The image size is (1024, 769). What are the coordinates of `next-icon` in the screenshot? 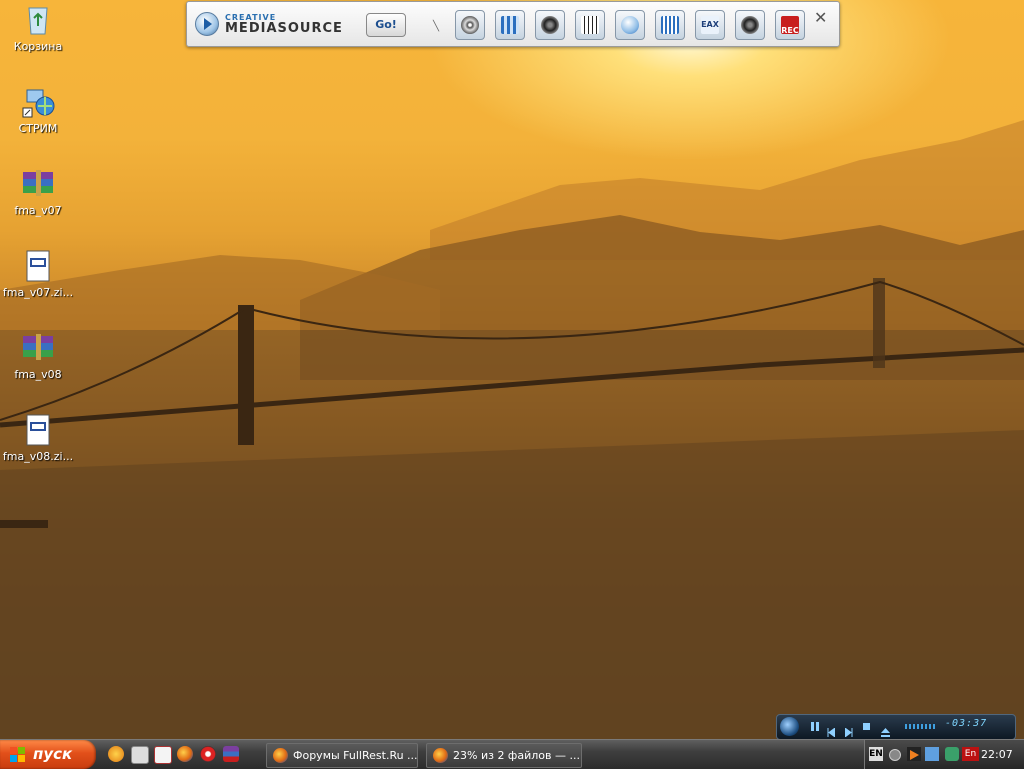 It's located at (848, 730).